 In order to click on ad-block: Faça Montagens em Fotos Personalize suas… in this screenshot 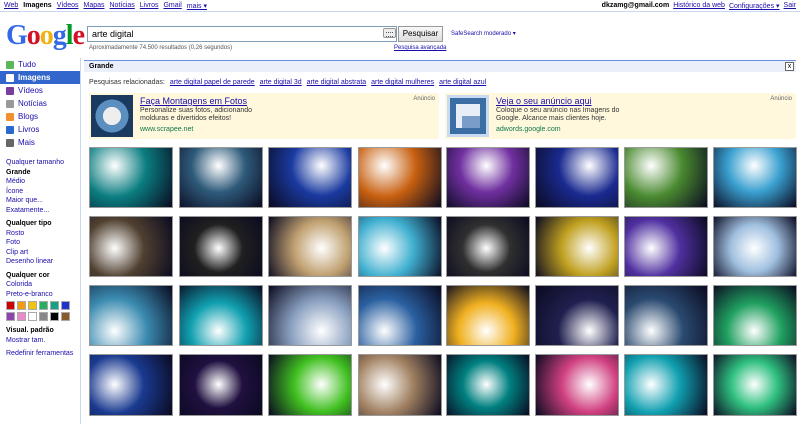, I will do `click(264, 116)`.